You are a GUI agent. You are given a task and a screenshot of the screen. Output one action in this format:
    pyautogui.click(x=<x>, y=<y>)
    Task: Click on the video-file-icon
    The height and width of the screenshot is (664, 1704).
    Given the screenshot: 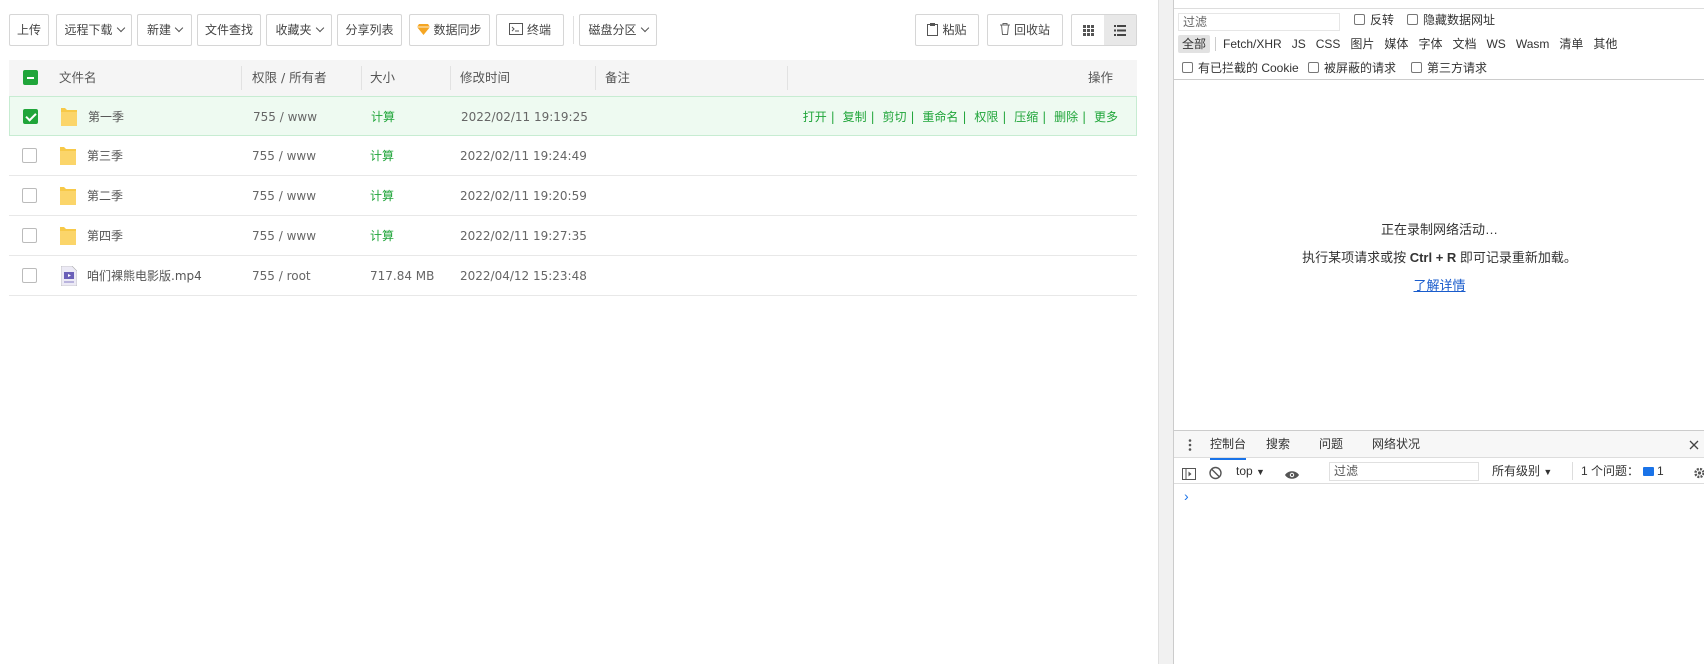 What is the action you would take?
    pyautogui.click(x=69, y=276)
    